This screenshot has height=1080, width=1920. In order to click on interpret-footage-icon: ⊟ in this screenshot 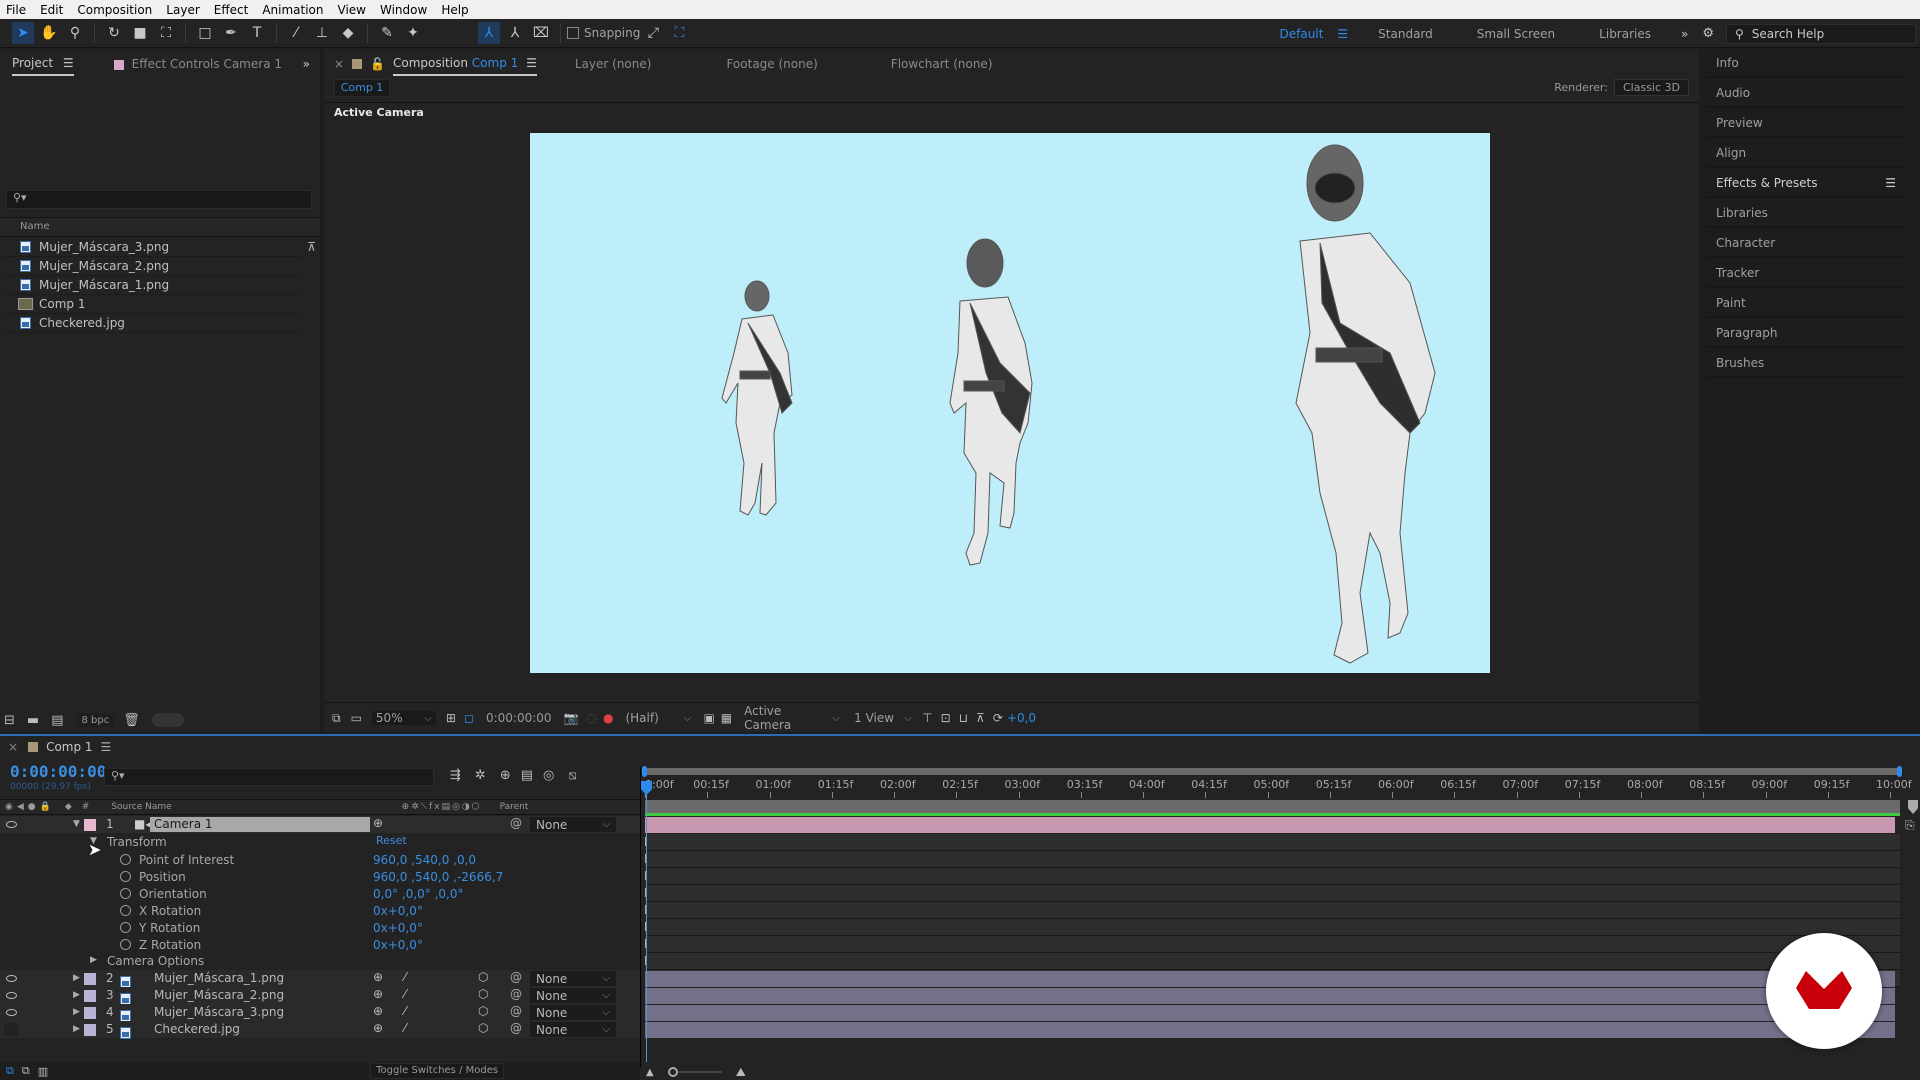, I will do `click(9, 720)`.